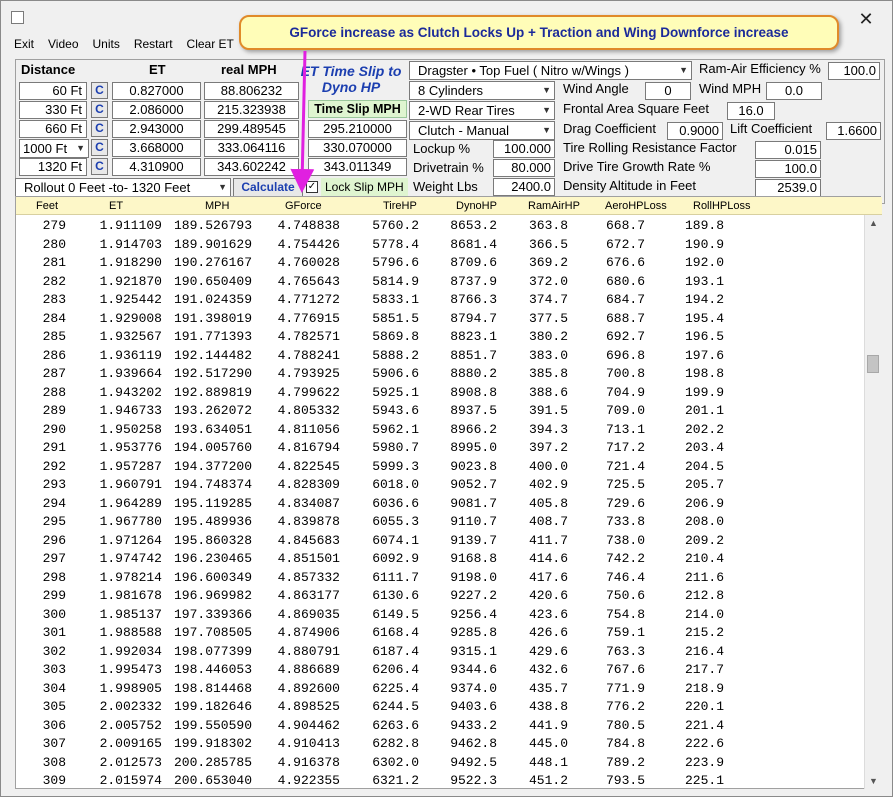  I want to click on mph-1320-field: 343.602242, so click(251, 167).